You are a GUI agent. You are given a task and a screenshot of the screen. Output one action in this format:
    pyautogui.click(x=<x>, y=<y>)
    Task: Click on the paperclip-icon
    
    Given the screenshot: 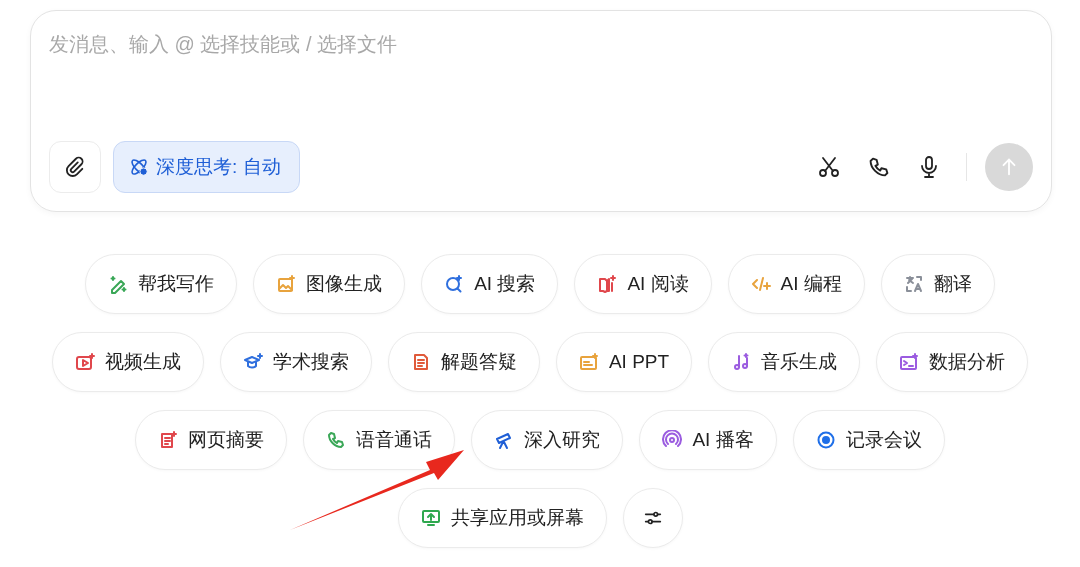 What is the action you would take?
    pyautogui.click(x=75, y=167)
    